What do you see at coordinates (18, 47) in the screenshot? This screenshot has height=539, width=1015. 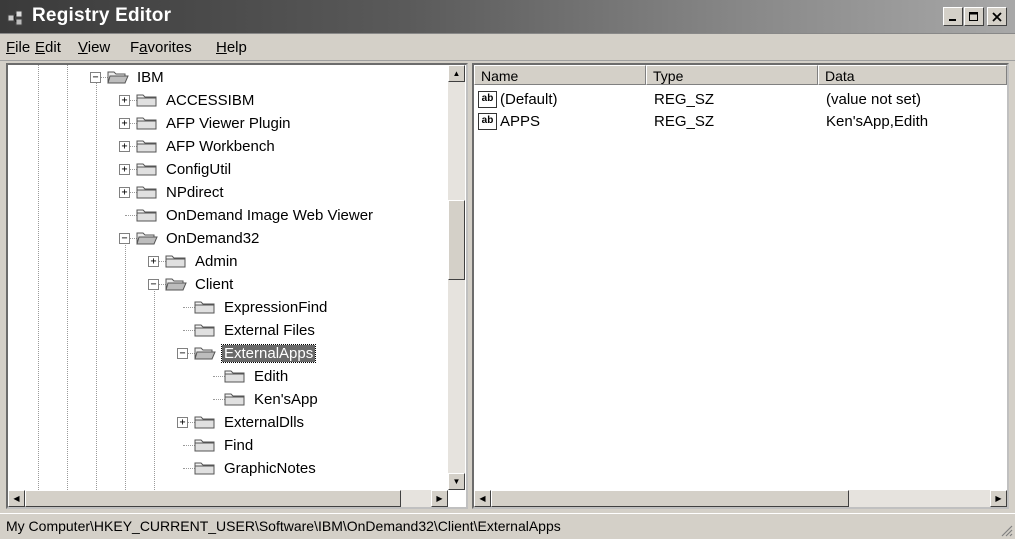 I see `menu-file: File` at bounding box center [18, 47].